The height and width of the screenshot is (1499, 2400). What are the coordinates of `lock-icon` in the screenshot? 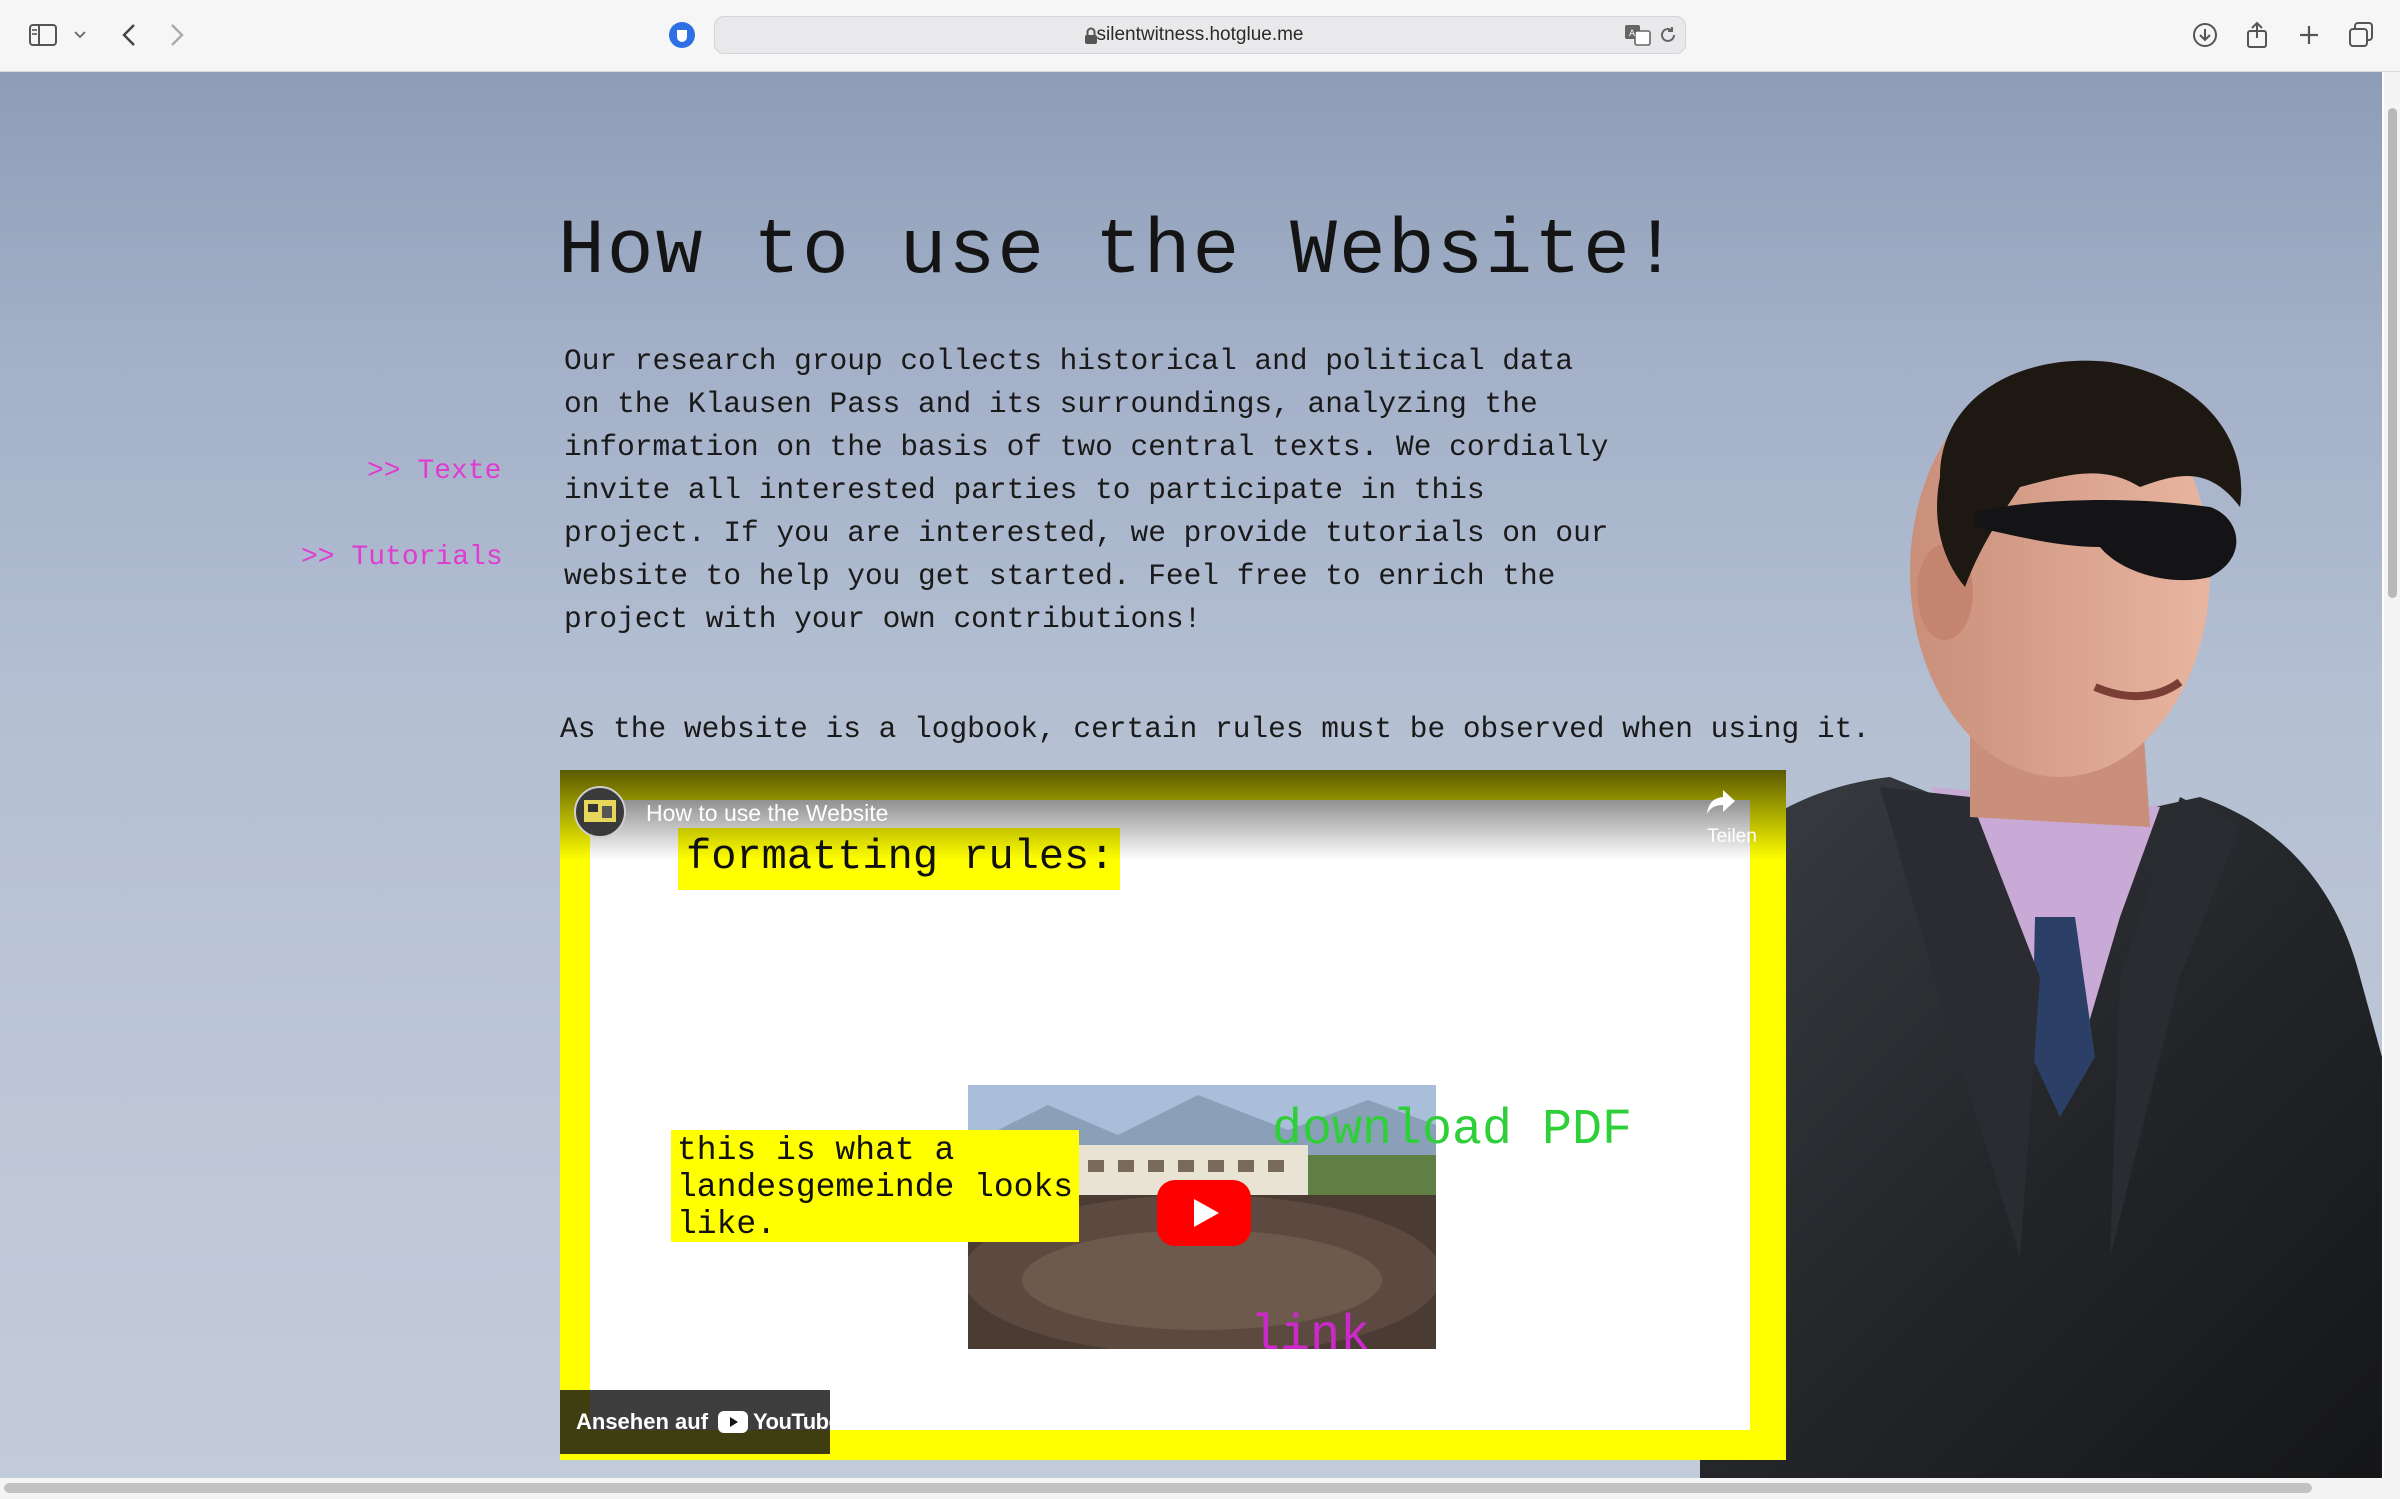 It's located at (1091, 38).